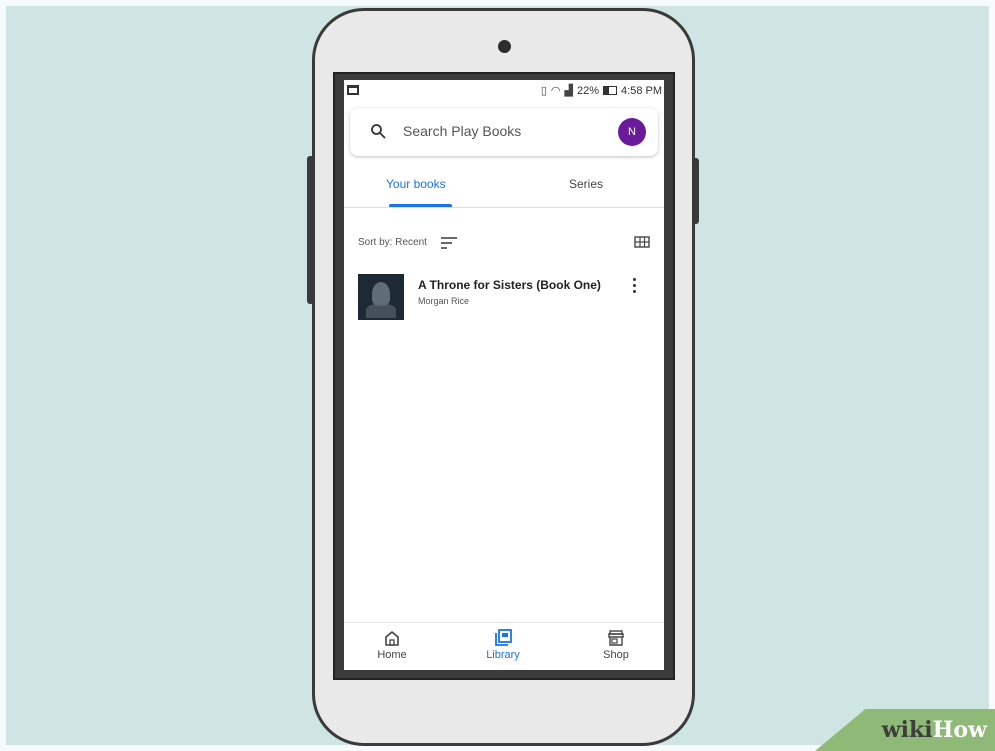 The image size is (995, 751). What do you see at coordinates (353, 90) in the screenshot?
I see `notification-icon` at bounding box center [353, 90].